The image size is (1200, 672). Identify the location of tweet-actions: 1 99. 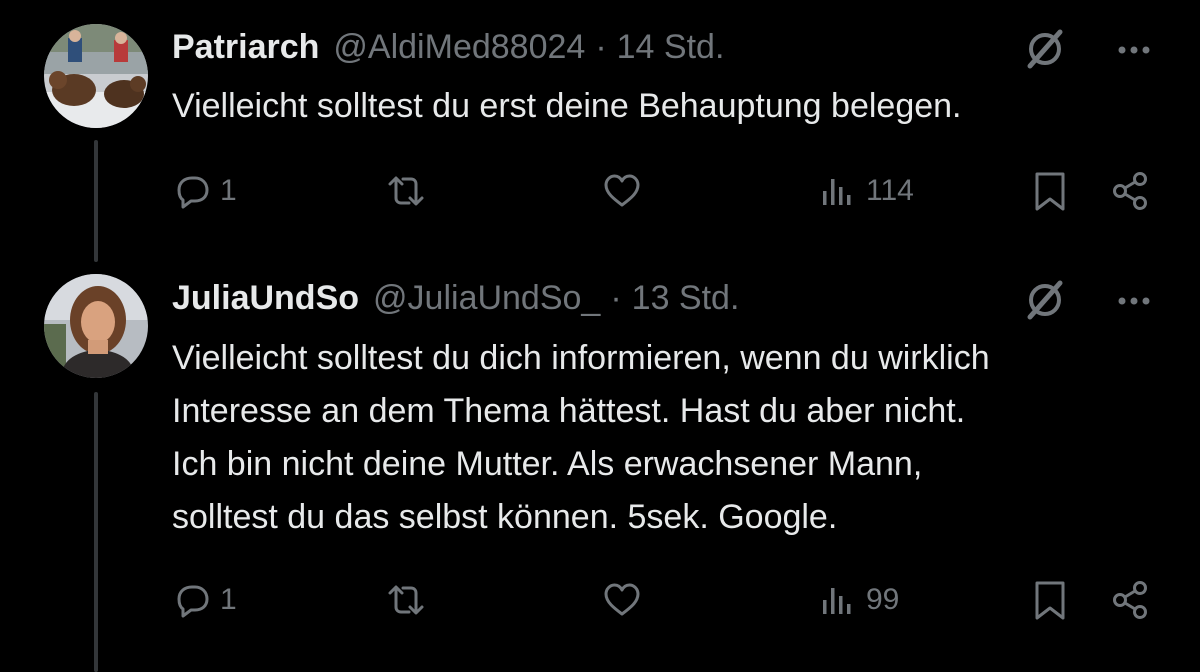
(600, 600).